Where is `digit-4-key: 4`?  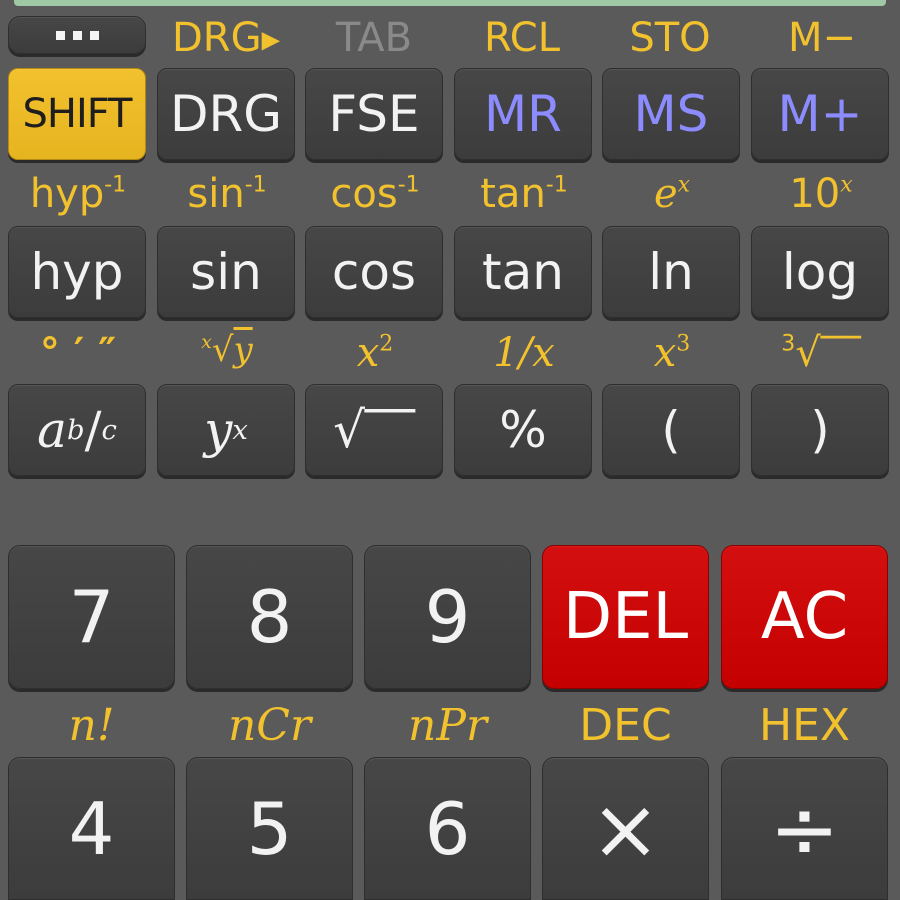 digit-4-key: 4 is located at coordinates (91, 828).